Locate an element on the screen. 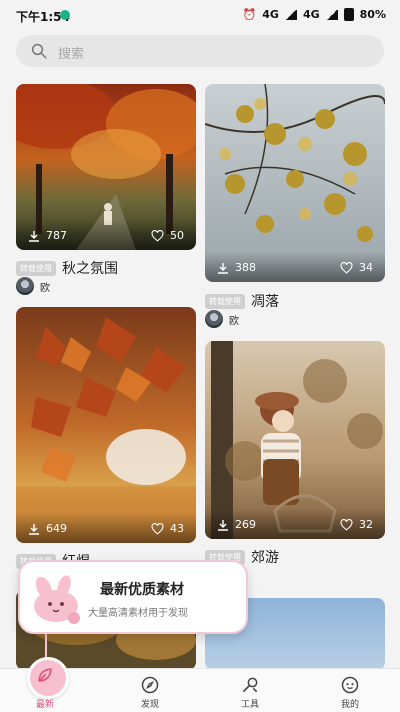  download-value: 269 is located at coordinates (245, 524).